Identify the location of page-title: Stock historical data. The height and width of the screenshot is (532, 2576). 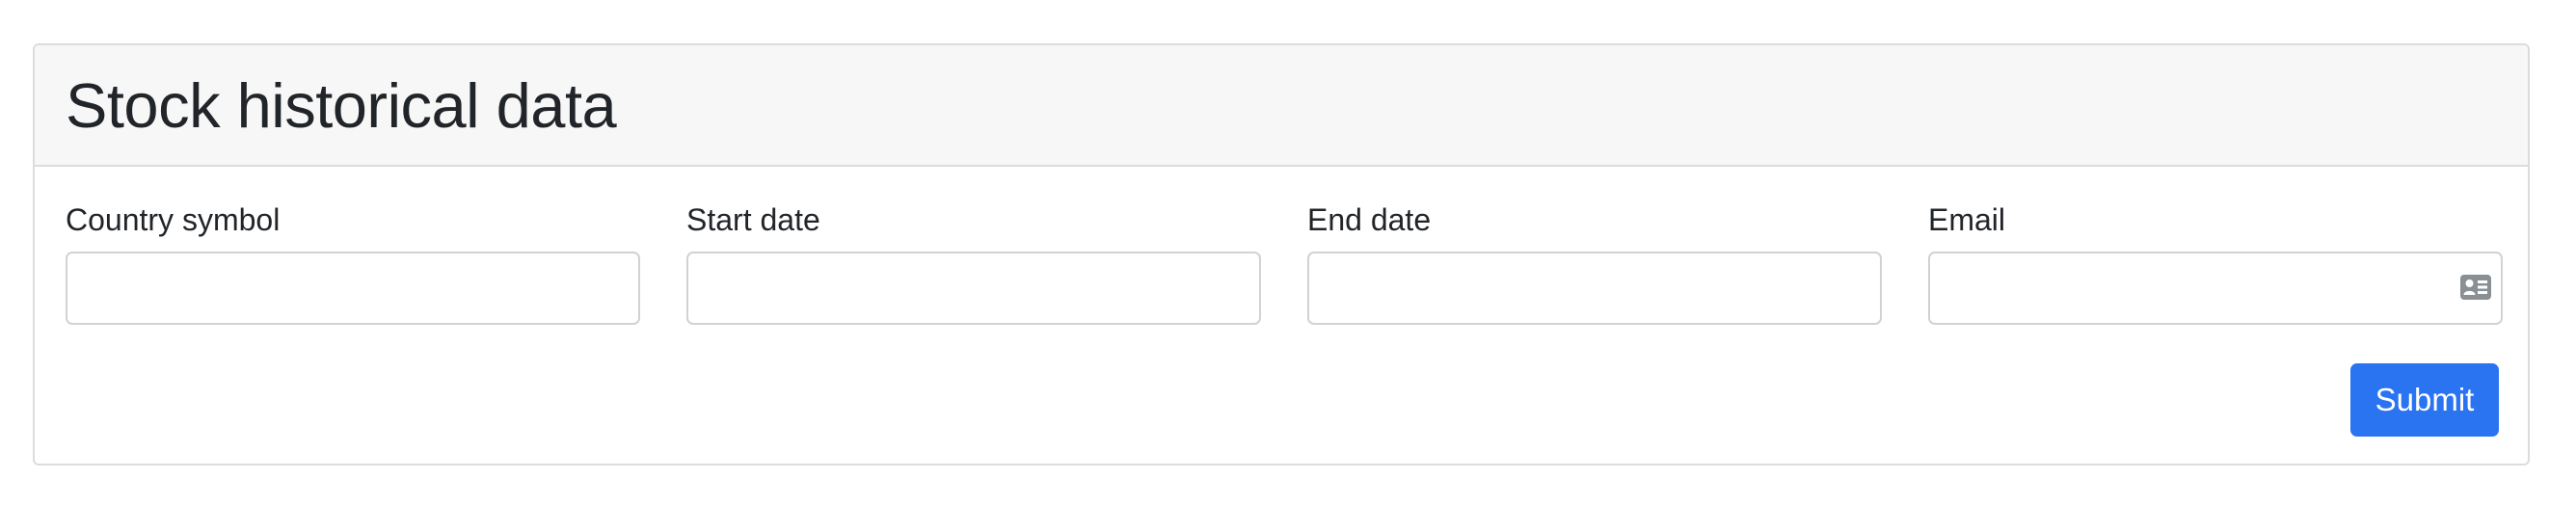
(342, 105).